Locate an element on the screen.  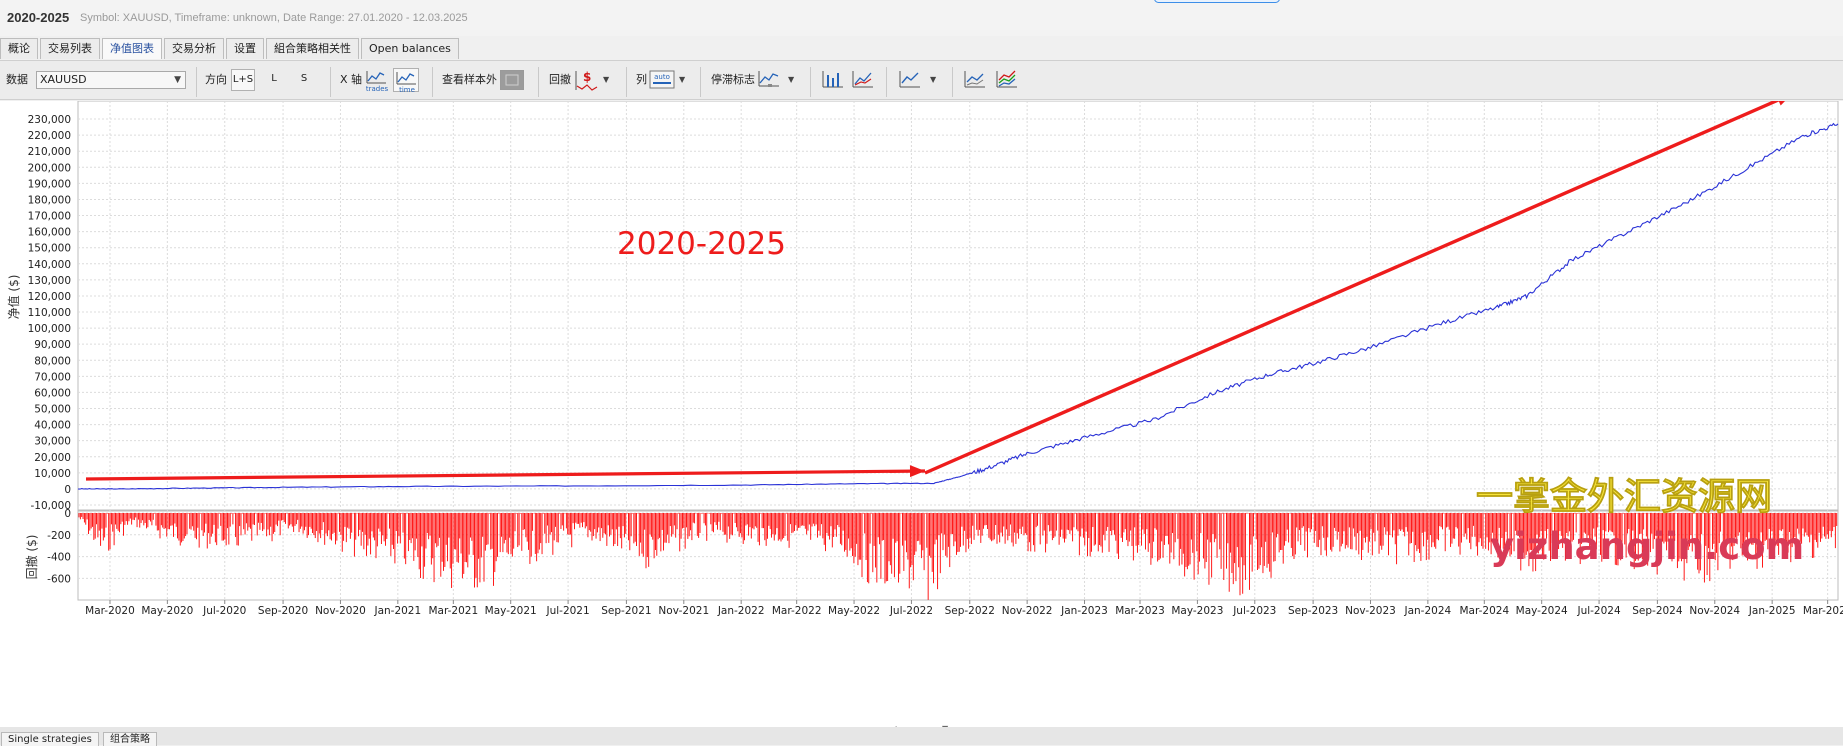
x-tick-label: Nov-2022 is located at coordinates (1027, 611).